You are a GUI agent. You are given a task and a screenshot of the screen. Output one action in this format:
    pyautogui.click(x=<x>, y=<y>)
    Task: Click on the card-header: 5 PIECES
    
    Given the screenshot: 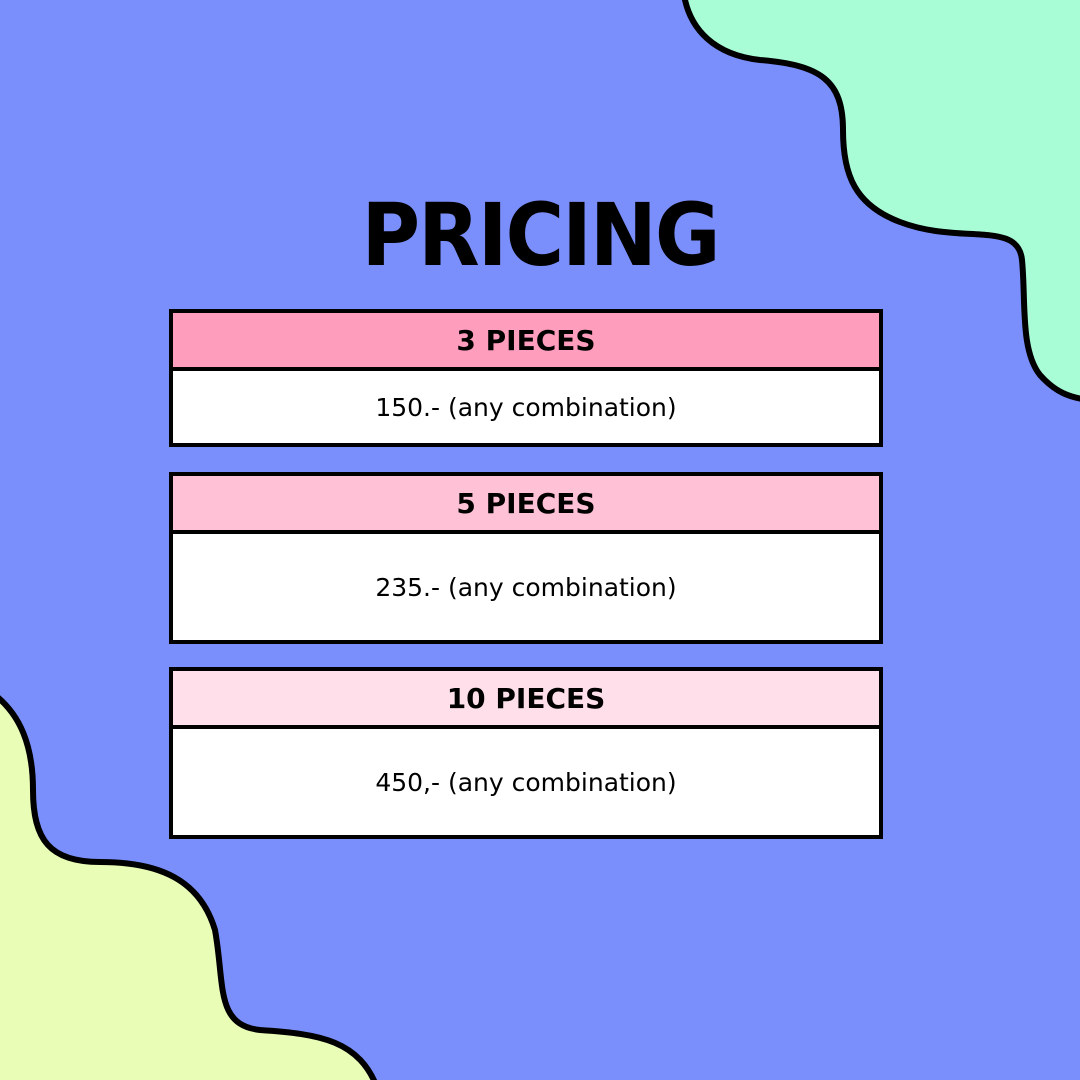 What is the action you would take?
    pyautogui.click(x=526, y=505)
    